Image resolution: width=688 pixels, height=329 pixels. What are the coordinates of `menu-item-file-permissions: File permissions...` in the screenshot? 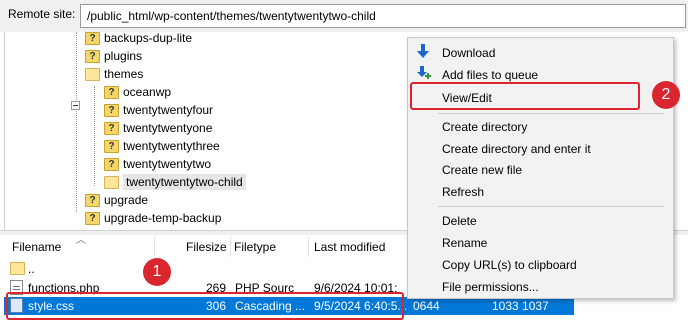 It's located at (490, 289).